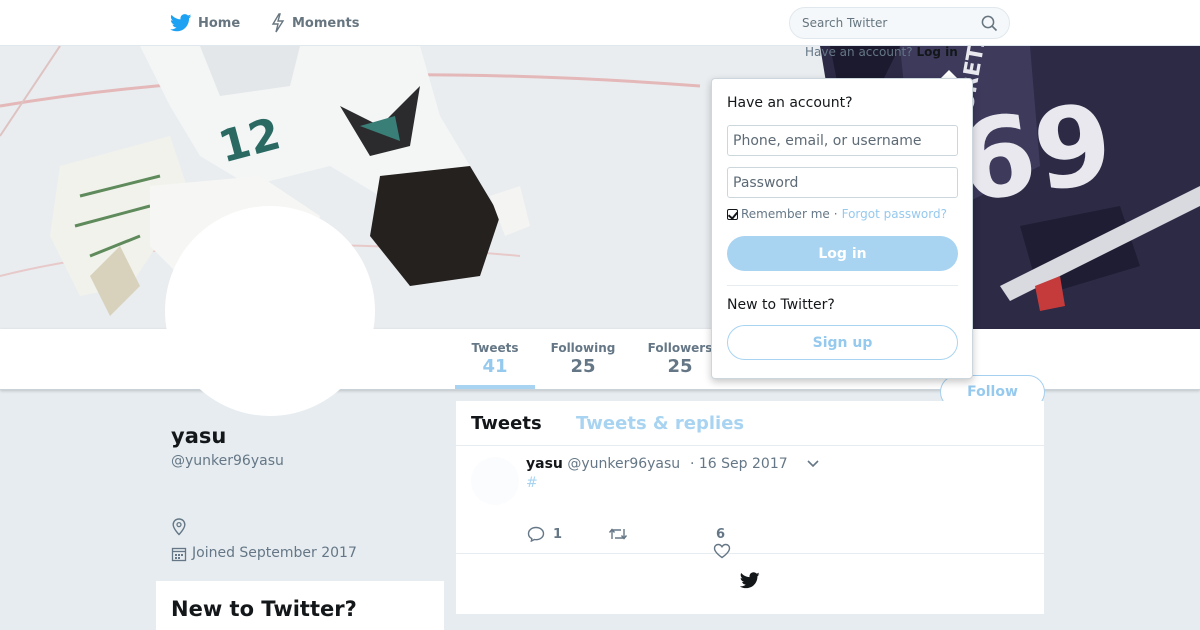 This screenshot has width=1200, height=630. I want to click on stat-tweets: Tweets 41, so click(495, 359).